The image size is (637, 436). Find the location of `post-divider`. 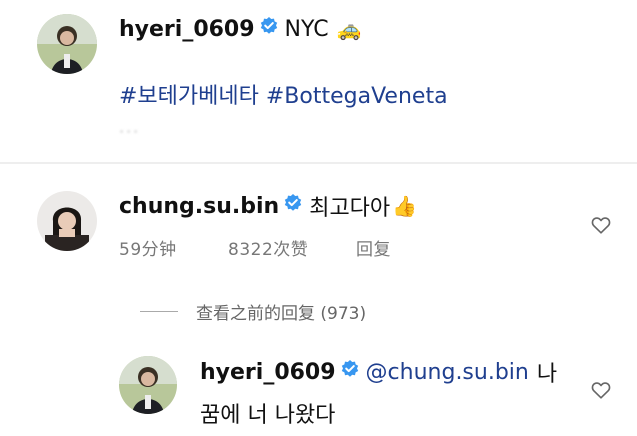

post-divider is located at coordinates (318, 163).